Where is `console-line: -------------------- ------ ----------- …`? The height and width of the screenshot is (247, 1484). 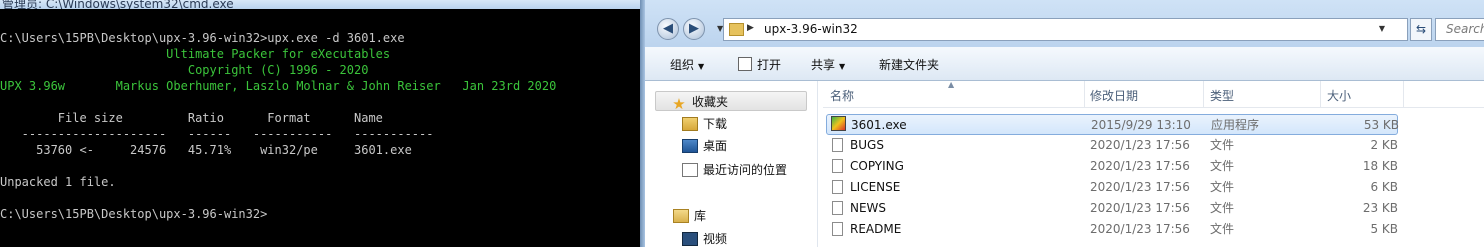
console-line: -------------------- ------ ----------- … is located at coordinates (217, 134).